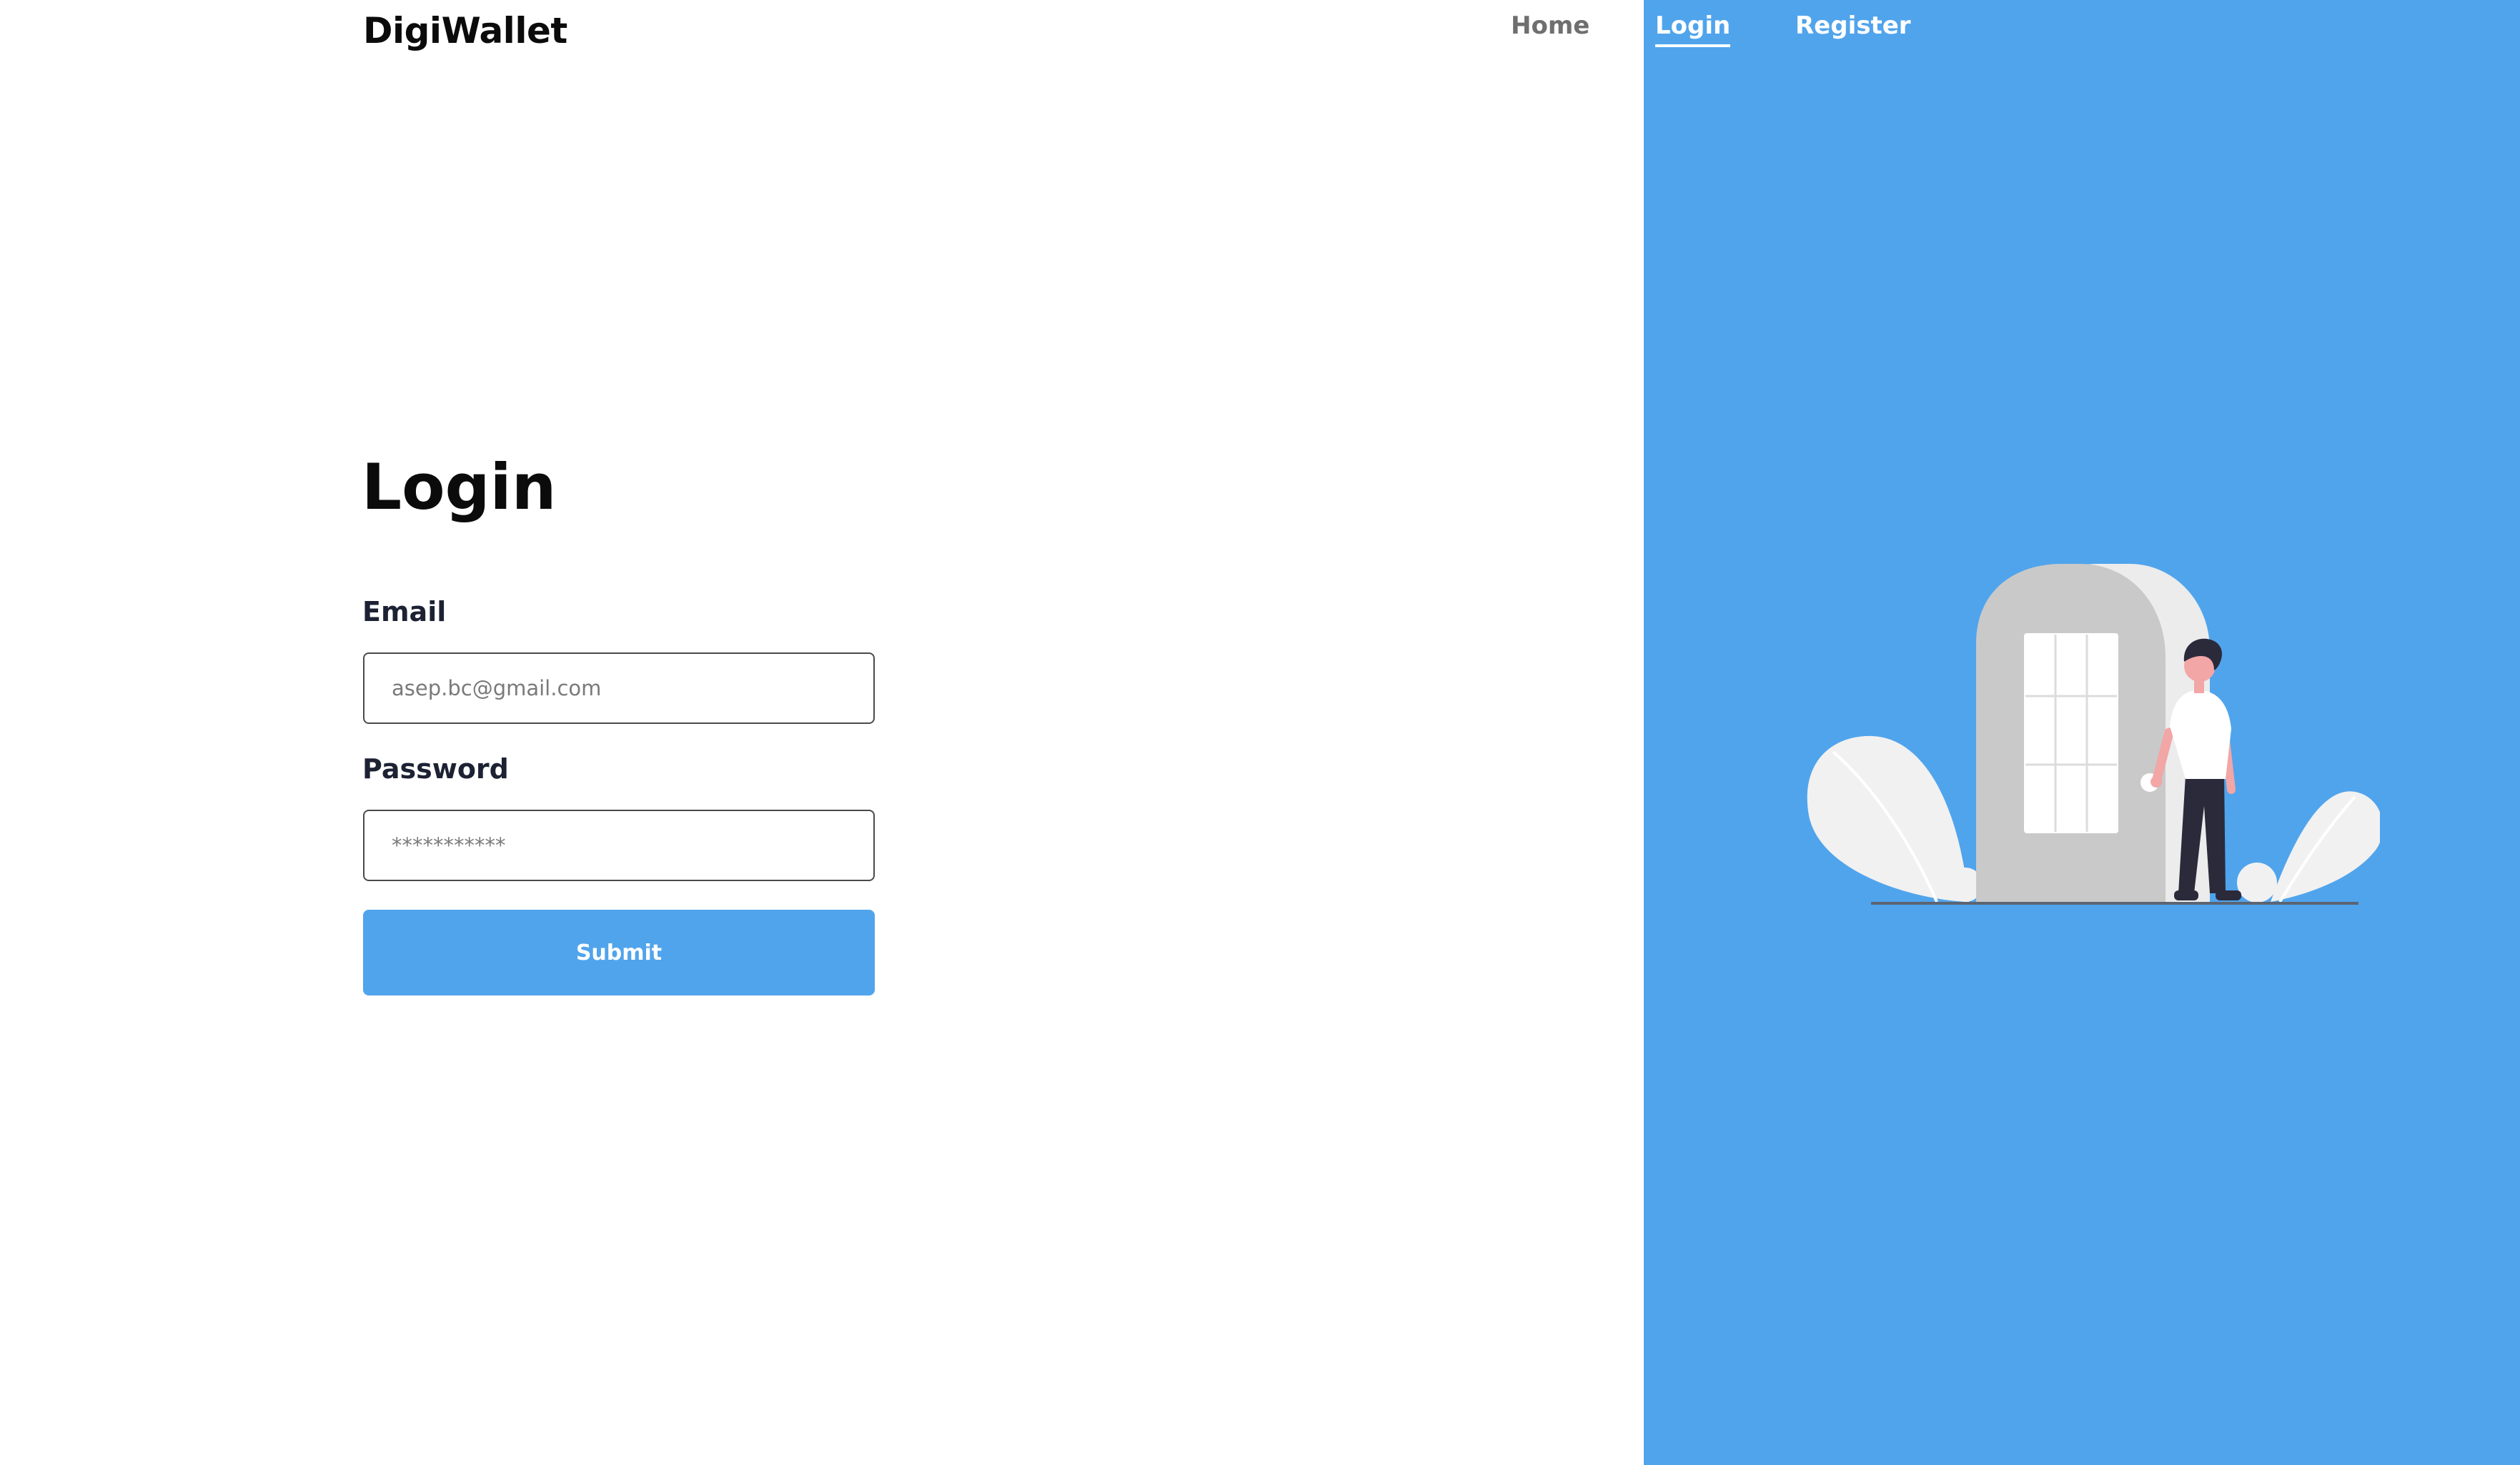  What do you see at coordinates (619, 688) in the screenshot?
I see `email-input` at bounding box center [619, 688].